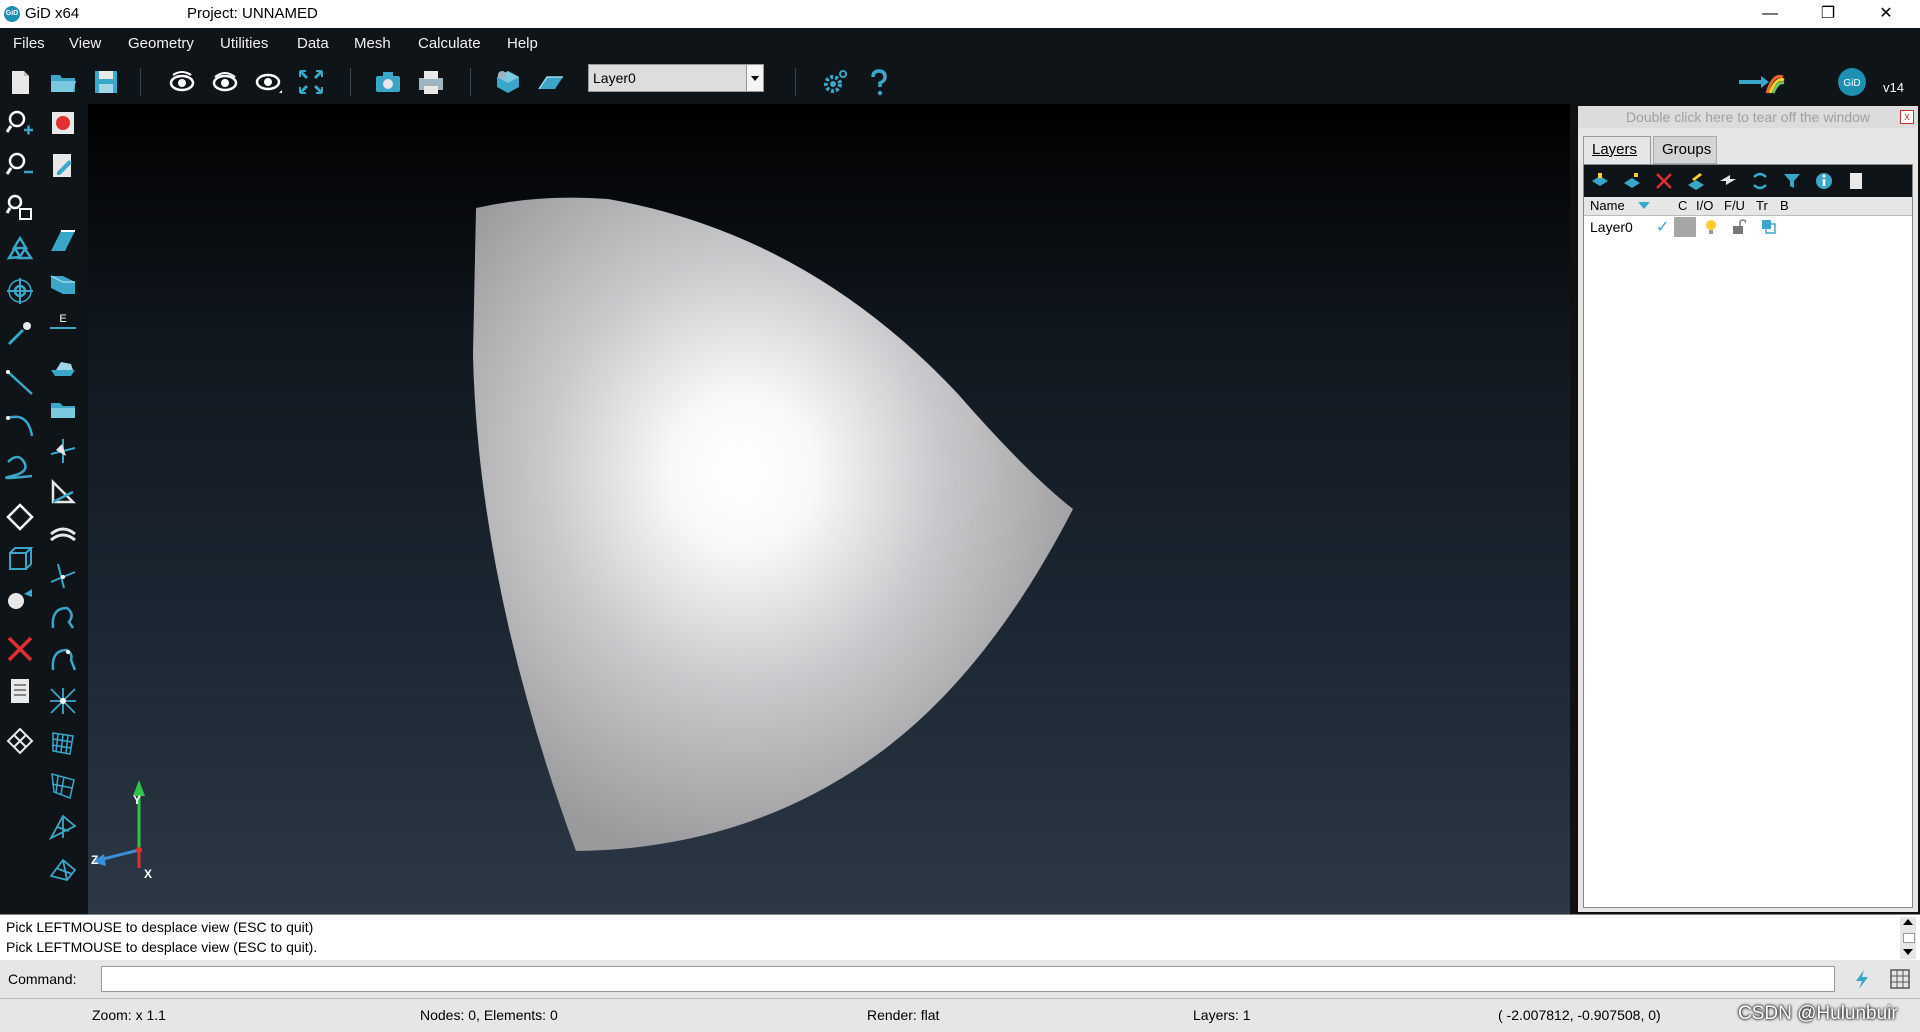  I want to click on wedge-surface-icon, so click(63, 785).